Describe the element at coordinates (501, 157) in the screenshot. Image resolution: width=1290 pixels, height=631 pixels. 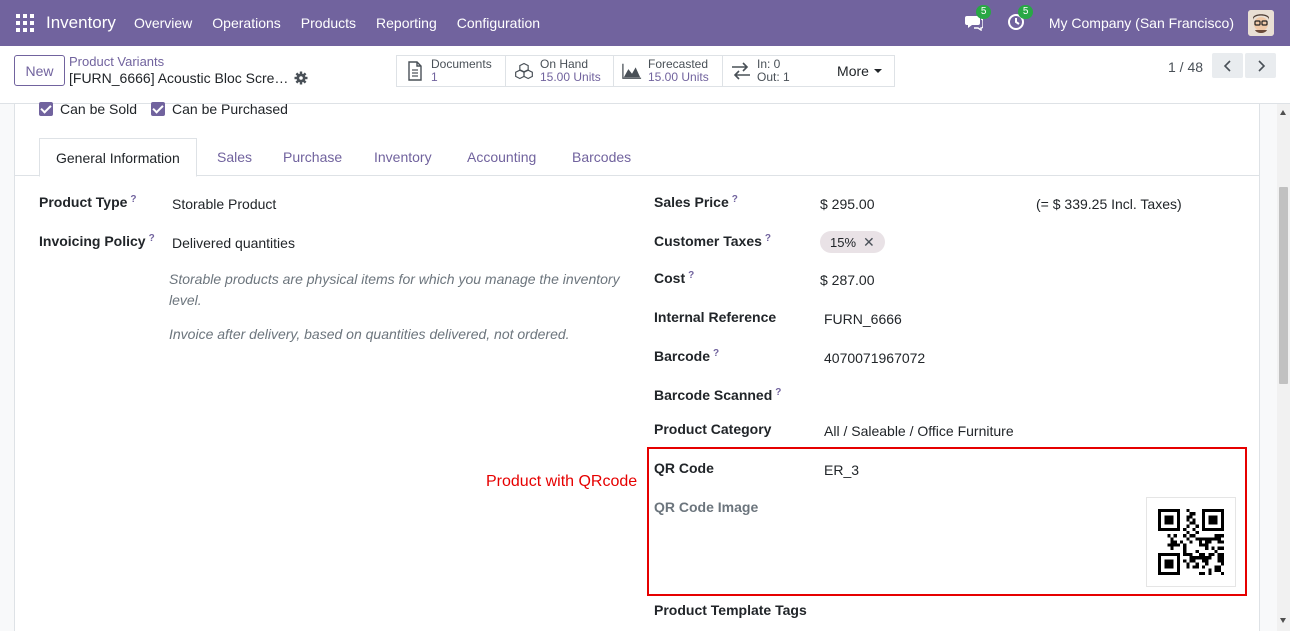
I see `tab-accounting: Accounting` at that location.